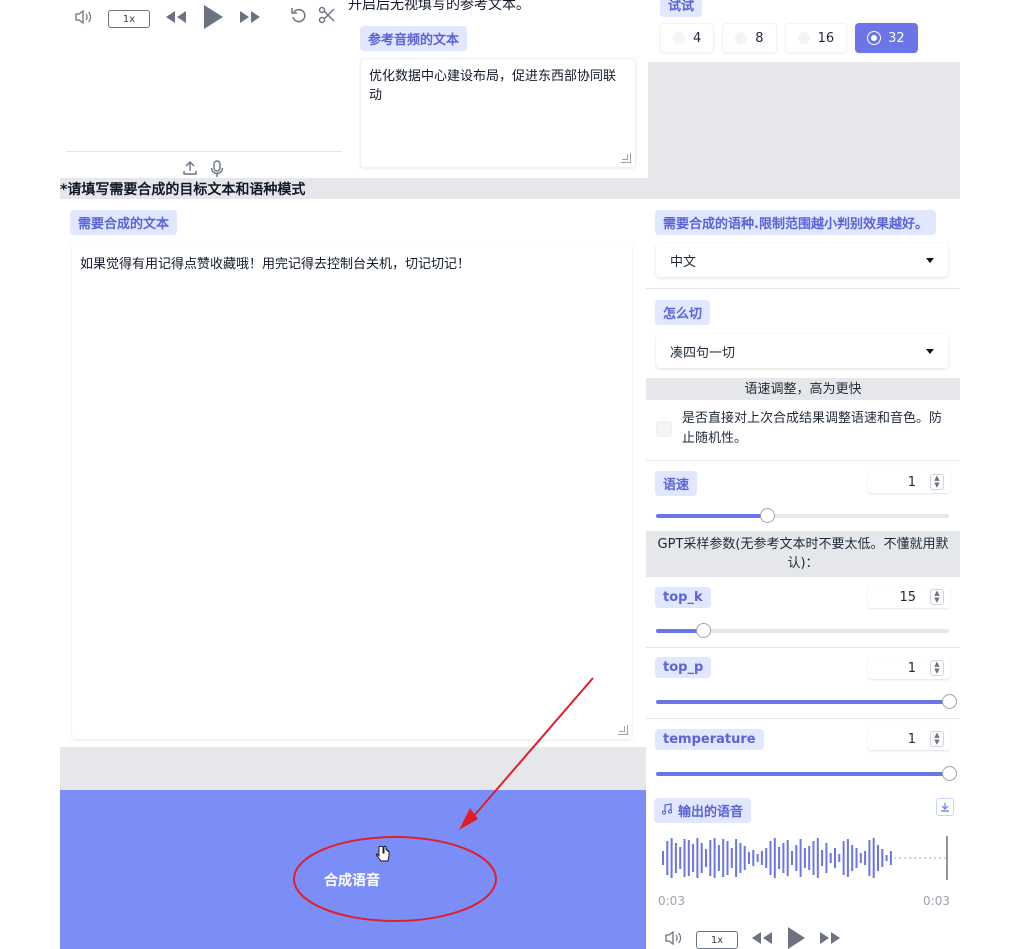  Describe the element at coordinates (802, 260) in the screenshot. I see `language-dropdown: 中文` at that location.